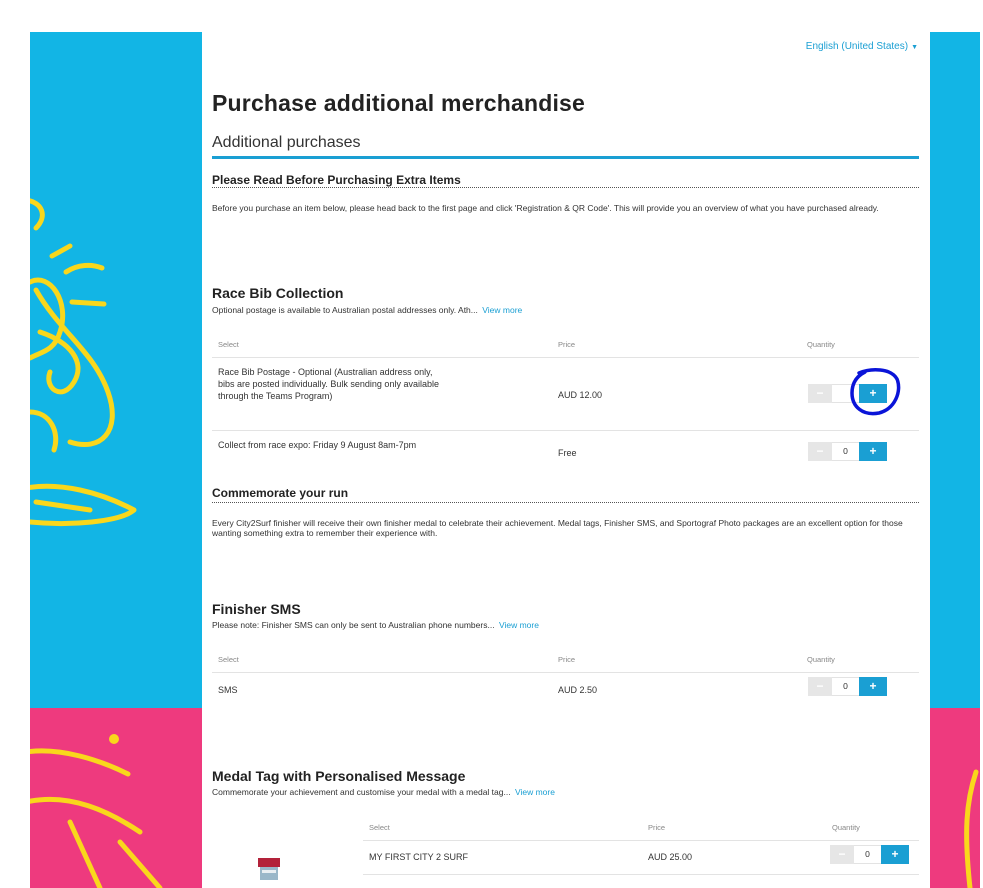 The height and width of the screenshot is (888, 983). I want to click on section-heading-commemorate: Commemorate your run, so click(280, 493).